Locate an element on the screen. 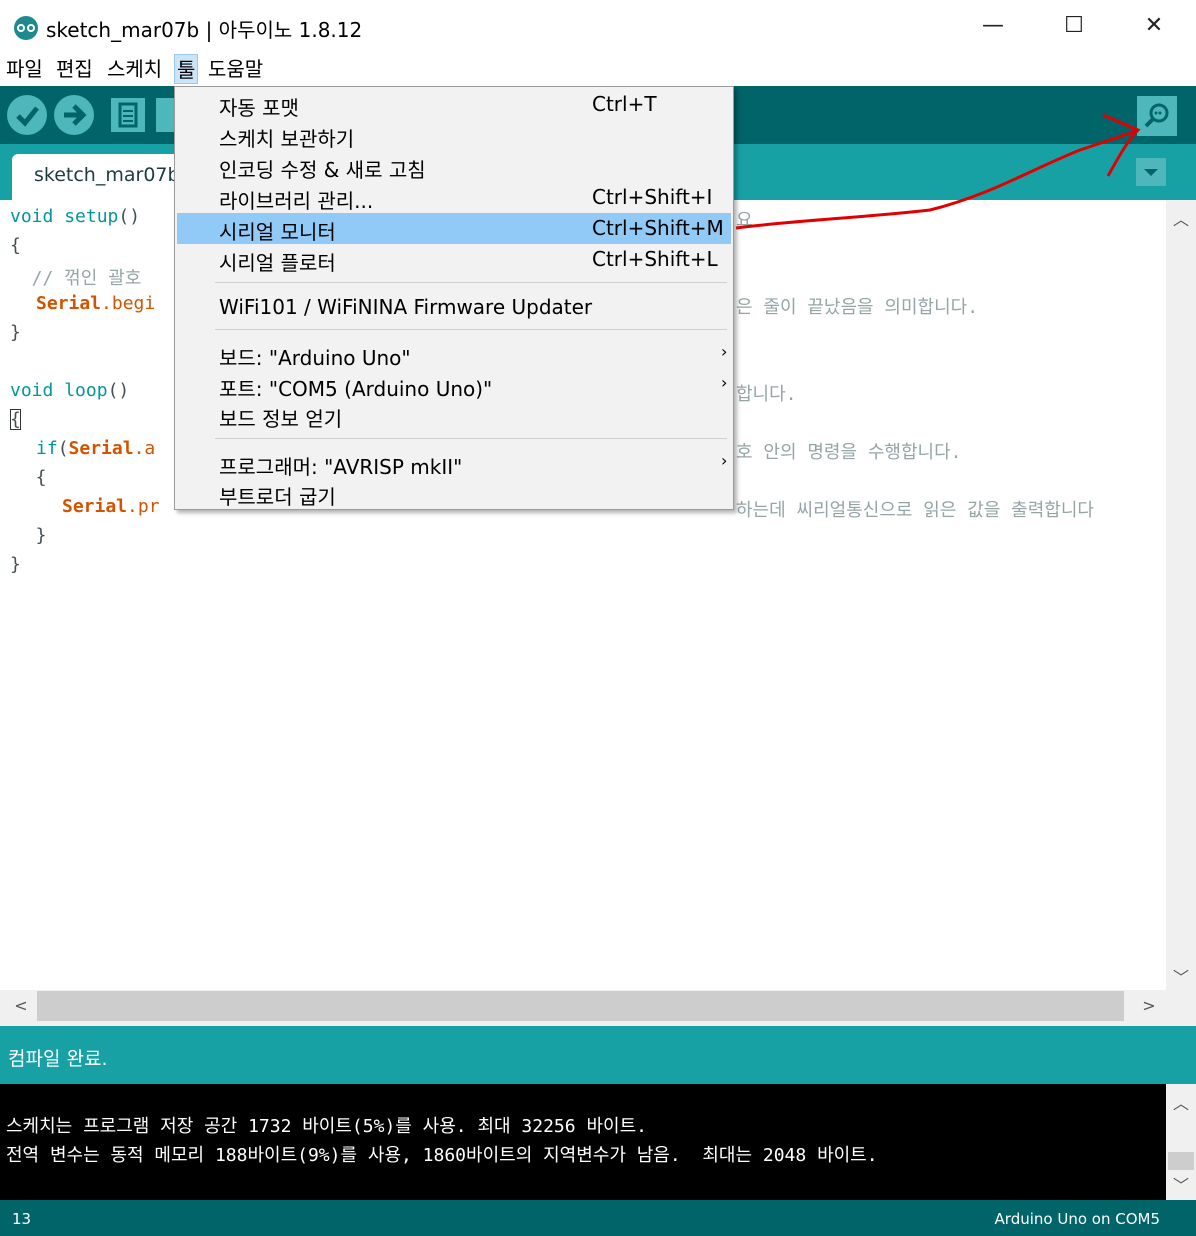 This screenshot has height=1236, width=1196. menu-item-board-info: 보드 정보 얻기 is located at coordinates (454, 415).